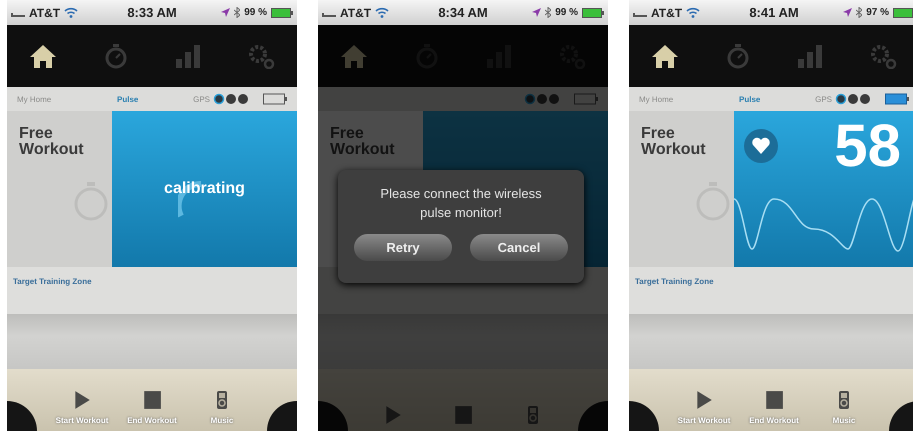 This screenshot has height=431, width=913. I want to click on dialog-button: Retry, so click(403, 247).